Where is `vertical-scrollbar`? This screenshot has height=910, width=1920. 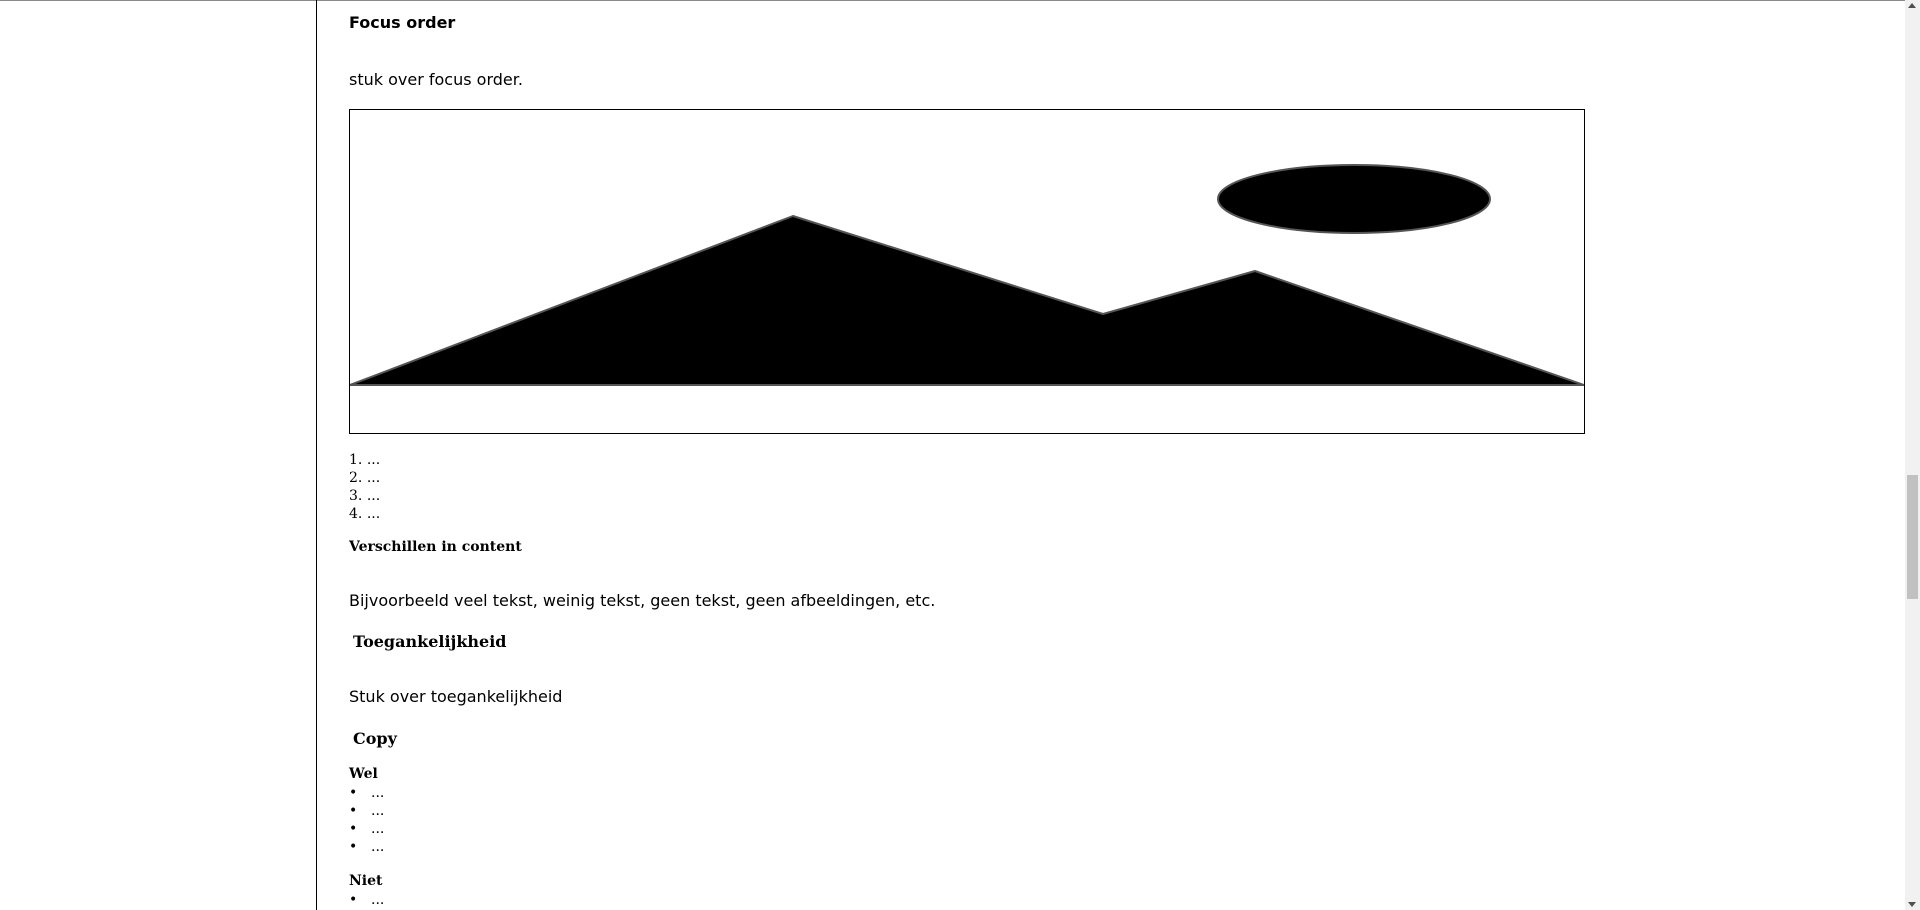
vertical-scrollbar is located at coordinates (1912, 455).